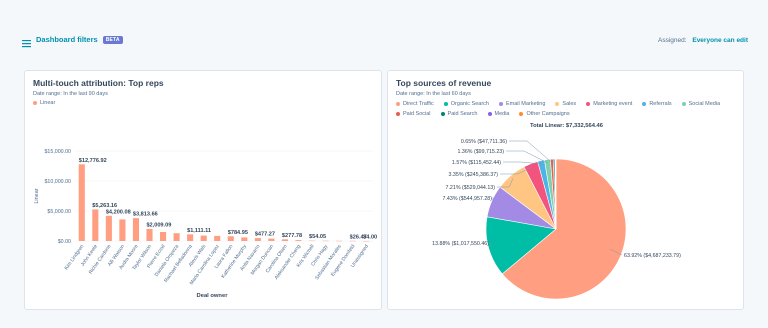  I want to click on assigned-info: Assigned: Everyone can edit, so click(703, 40).